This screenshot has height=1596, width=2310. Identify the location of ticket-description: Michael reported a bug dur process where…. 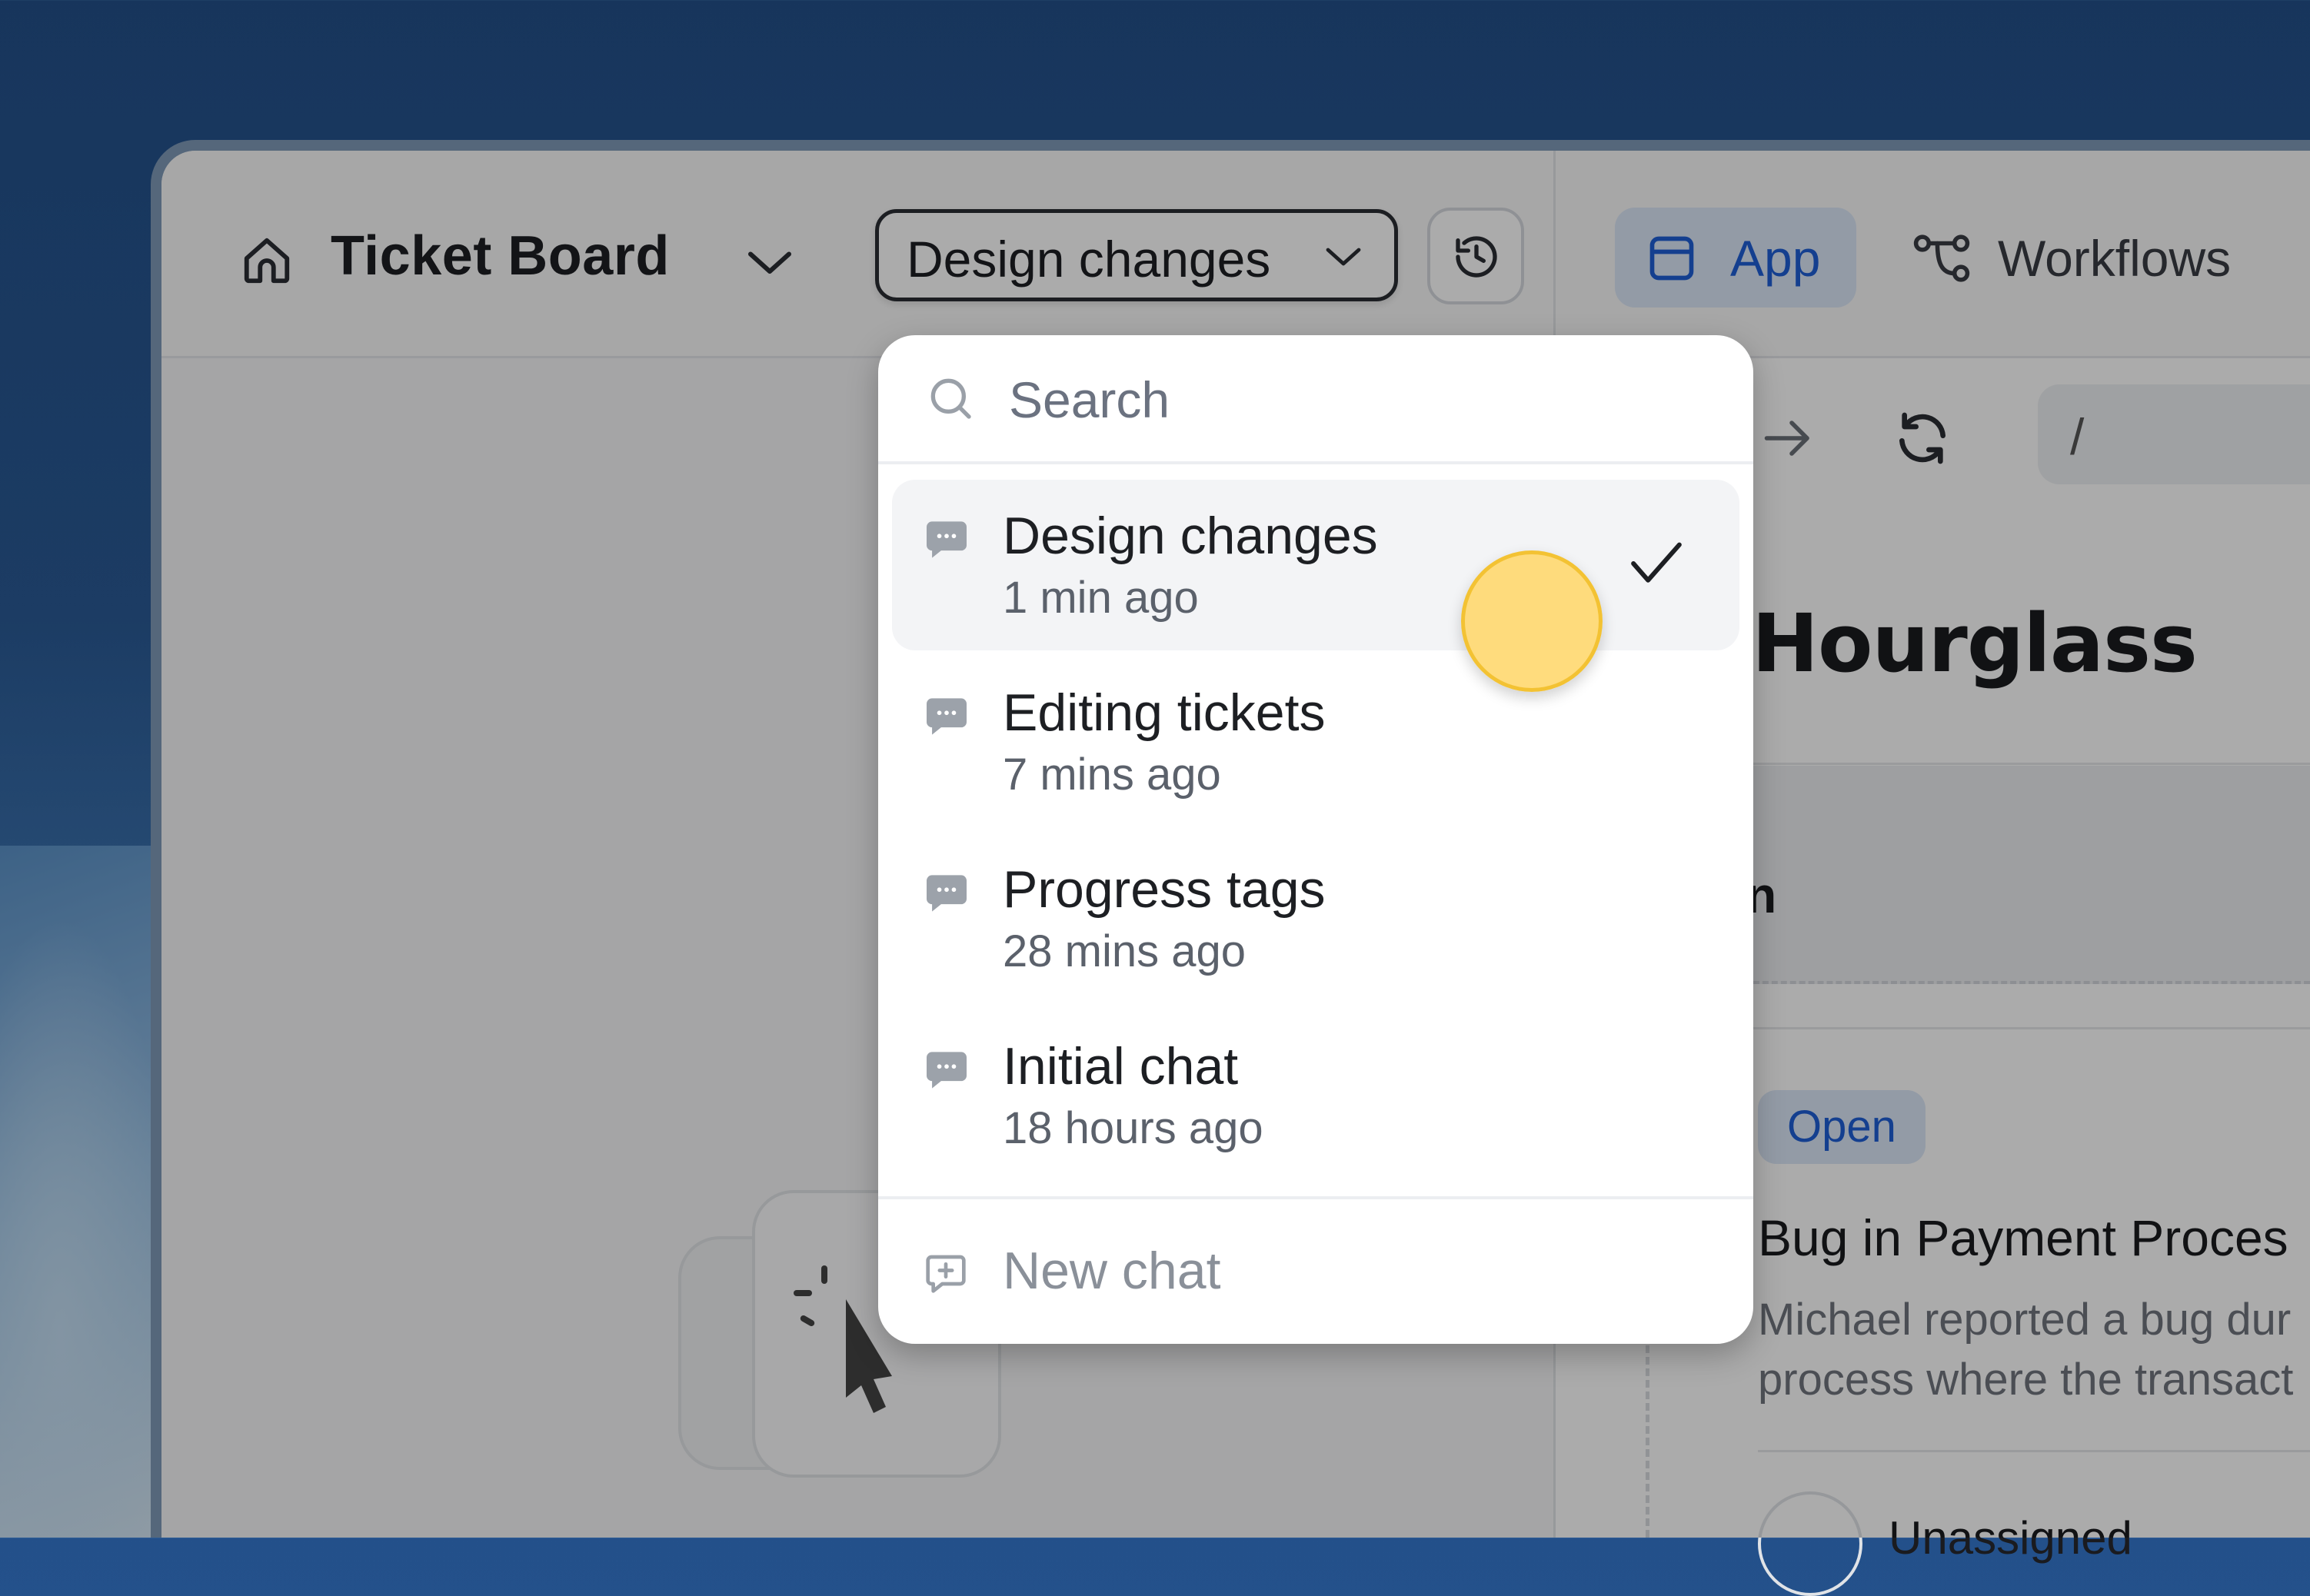
(2034, 1350).